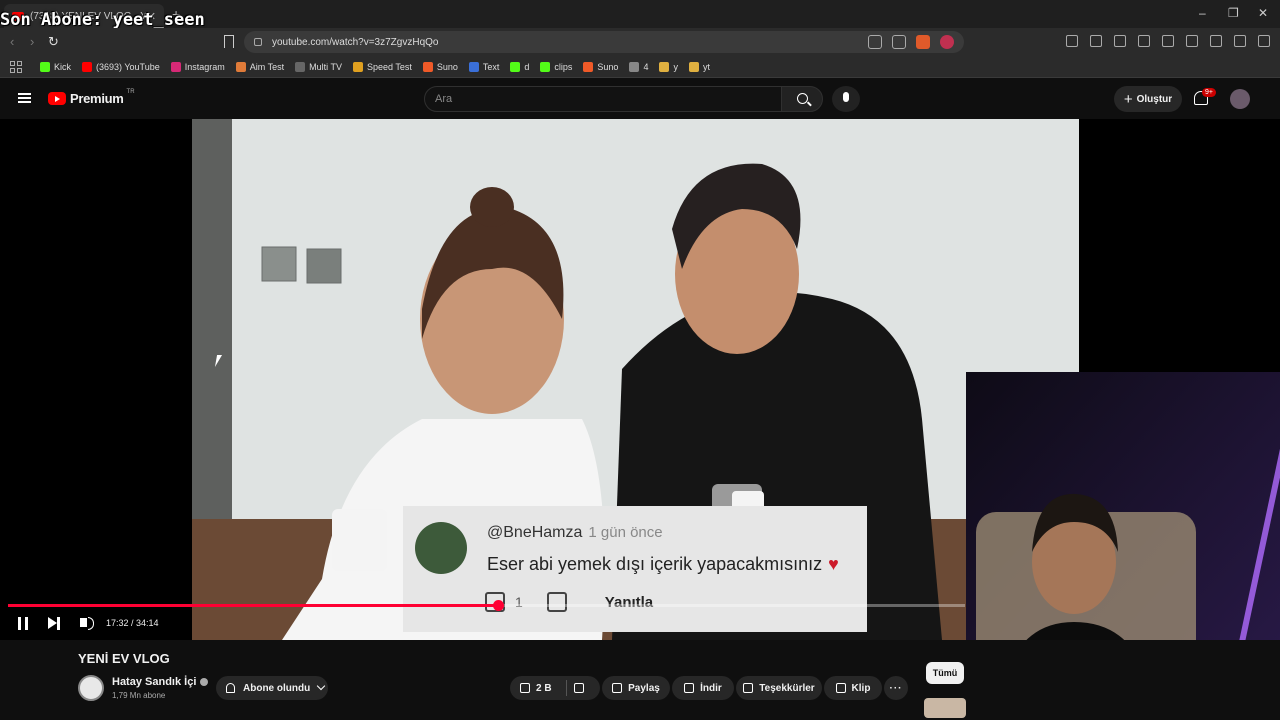 The height and width of the screenshot is (720, 1280). I want to click on minimize-button: –, so click(1202, 13).